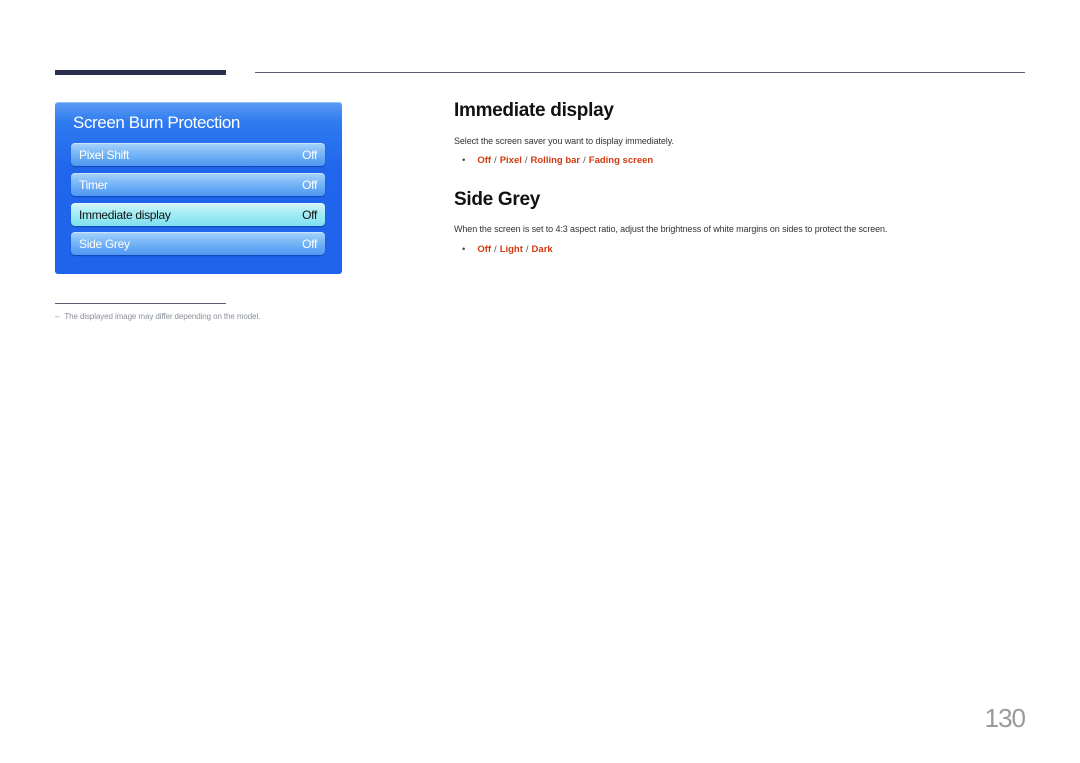 The image size is (1080, 763). Describe the element at coordinates (511, 249) in the screenshot. I see `option-light: Light` at that location.